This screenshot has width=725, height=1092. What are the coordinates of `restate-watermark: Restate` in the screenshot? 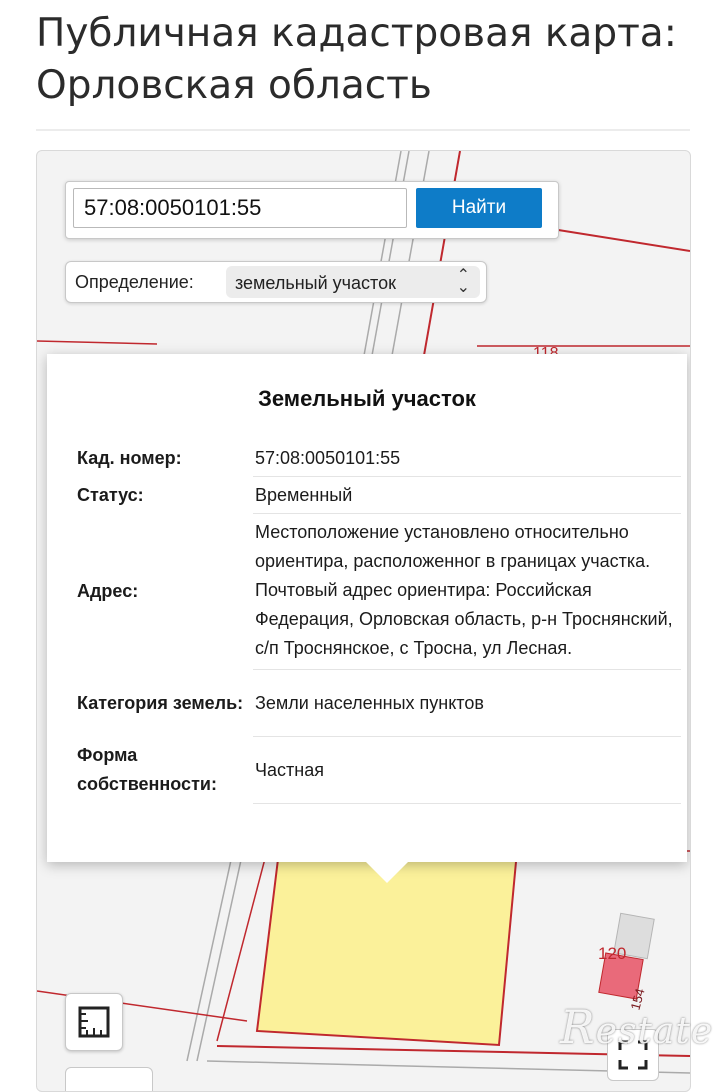 It's located at (637, 1027).